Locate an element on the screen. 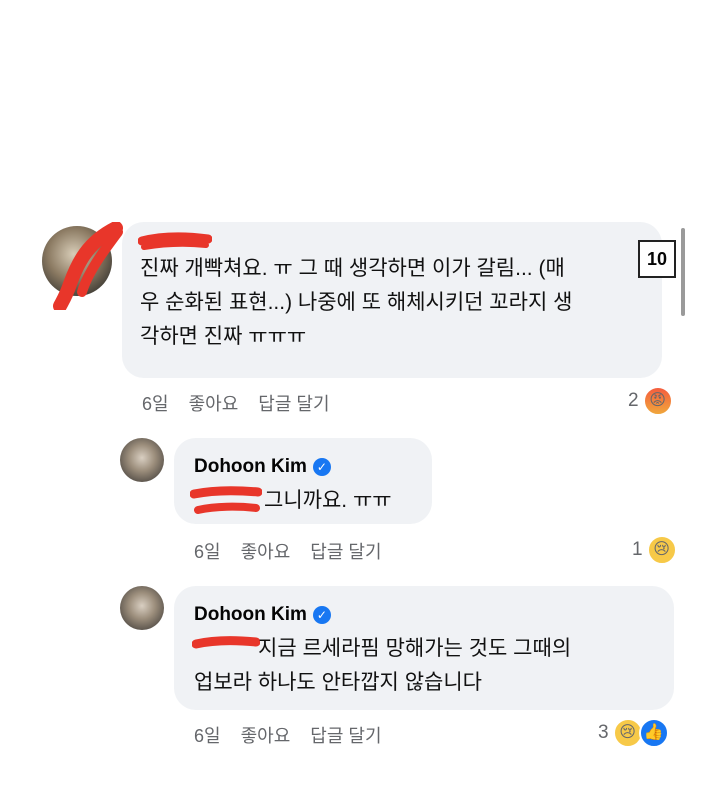 The image size is (714, 801). like-icon: 👍 is located at coordinates (653, 733).